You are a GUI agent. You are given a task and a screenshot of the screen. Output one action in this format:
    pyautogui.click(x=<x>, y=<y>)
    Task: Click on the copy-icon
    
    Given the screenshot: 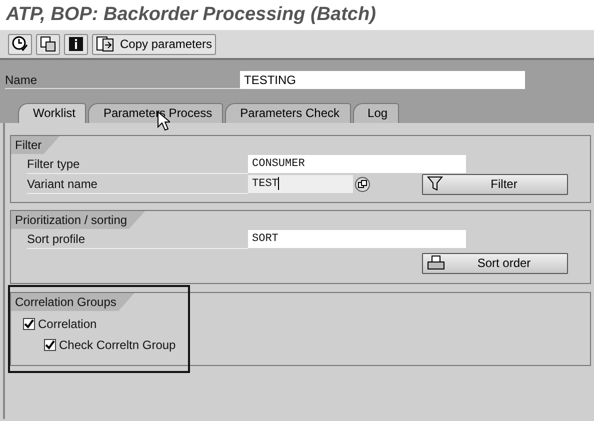 What is the action you would take?
    pyautogui.click(x=48, y=44)
    